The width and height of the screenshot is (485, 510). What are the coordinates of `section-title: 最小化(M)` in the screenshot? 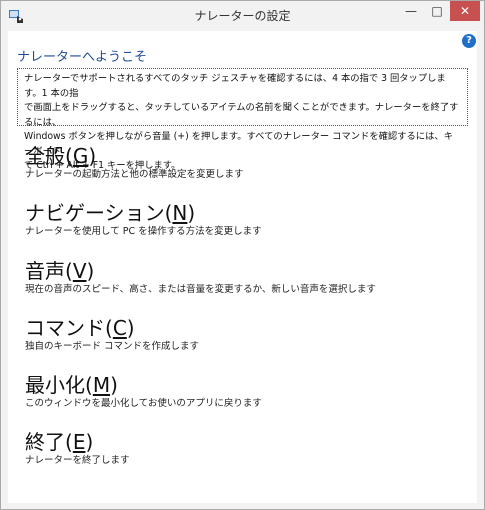 It's located at (71, 385).